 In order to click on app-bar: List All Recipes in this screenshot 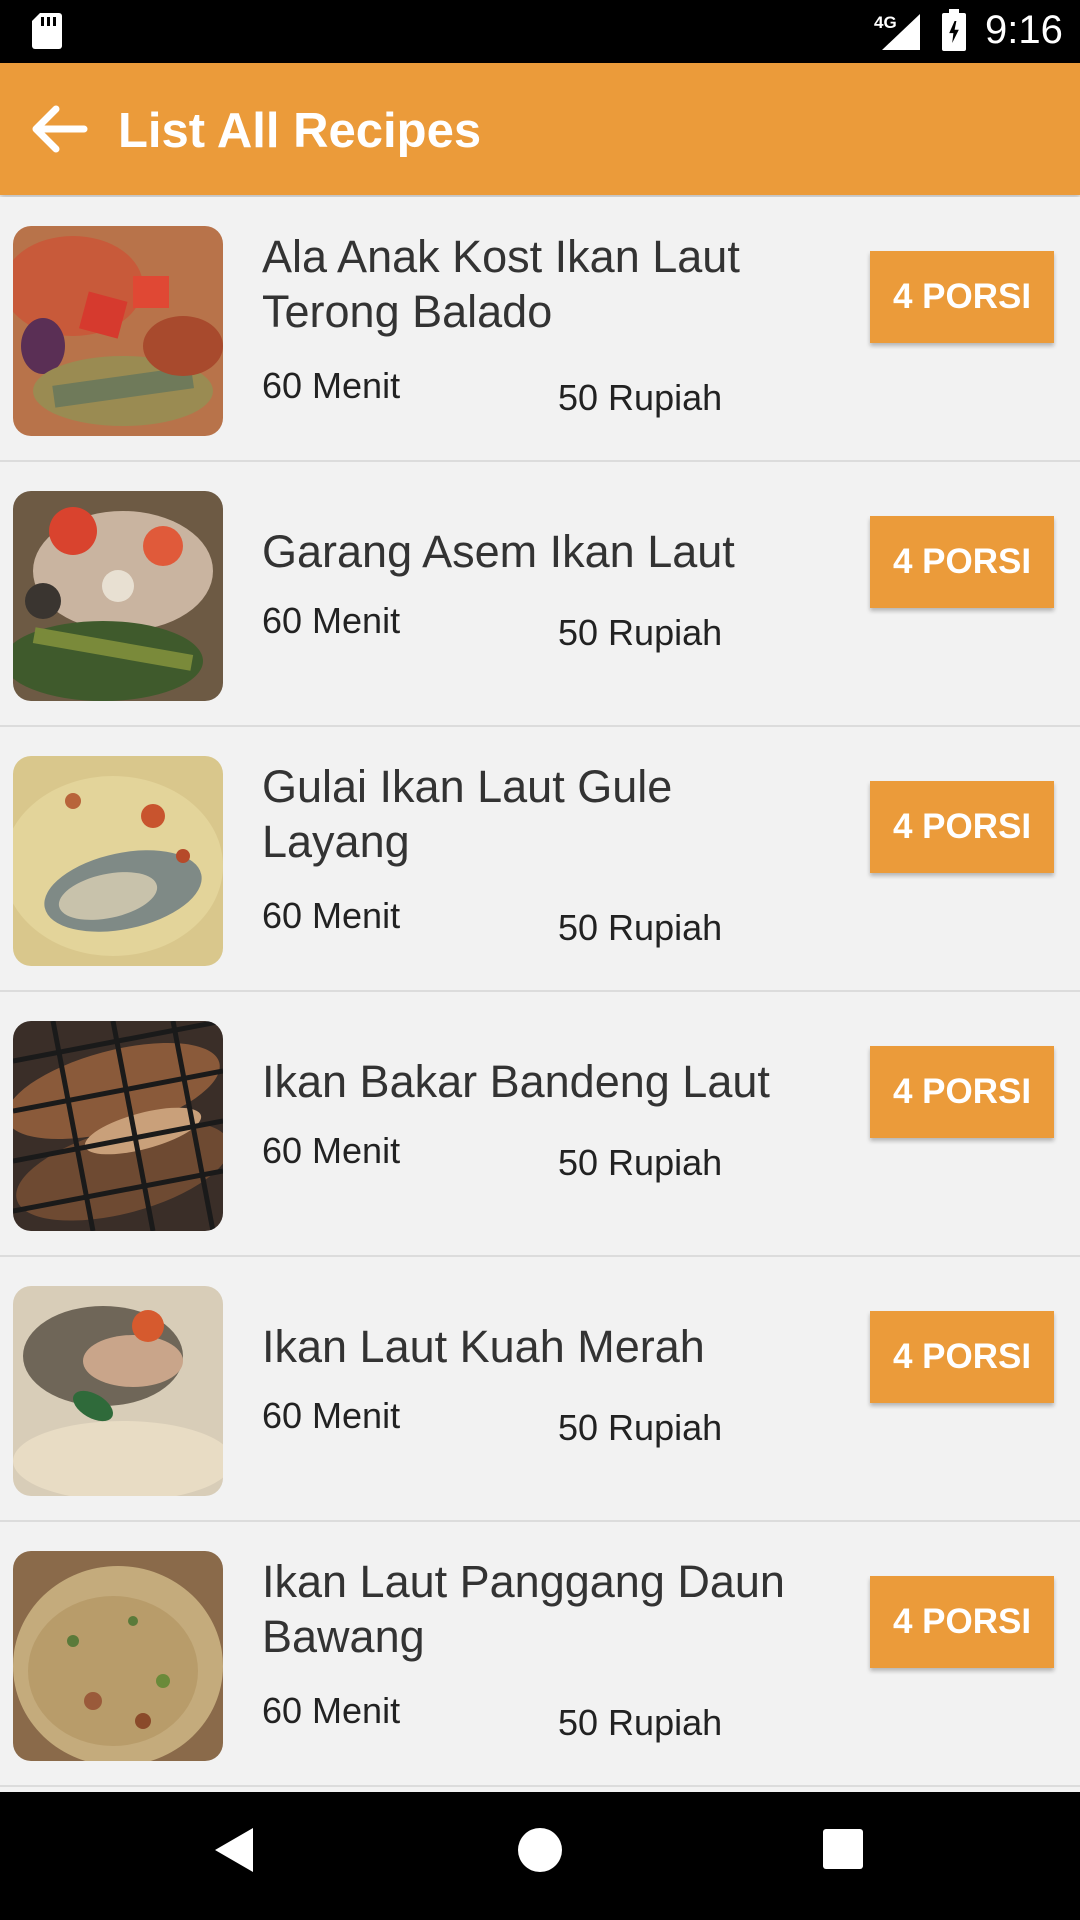, I will do `click(540, 129)`.